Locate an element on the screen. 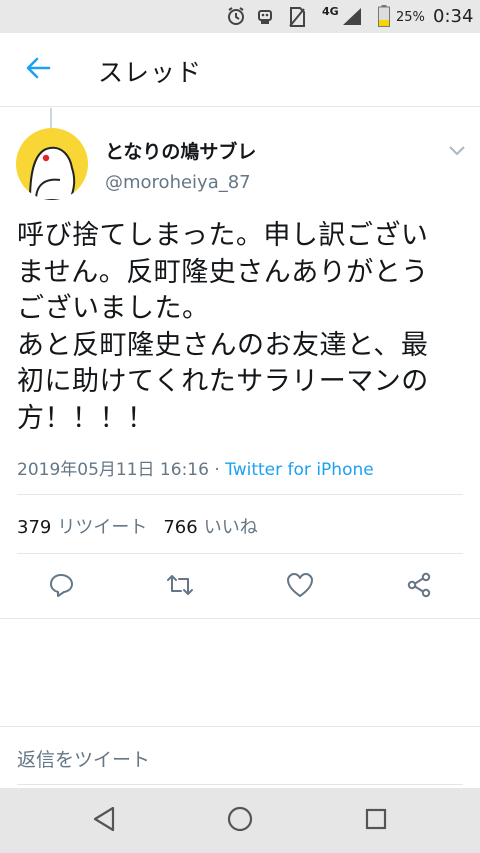 The height and width of the screenshot is (853, 480). nav-home-button is located at coordinates (240, 821).